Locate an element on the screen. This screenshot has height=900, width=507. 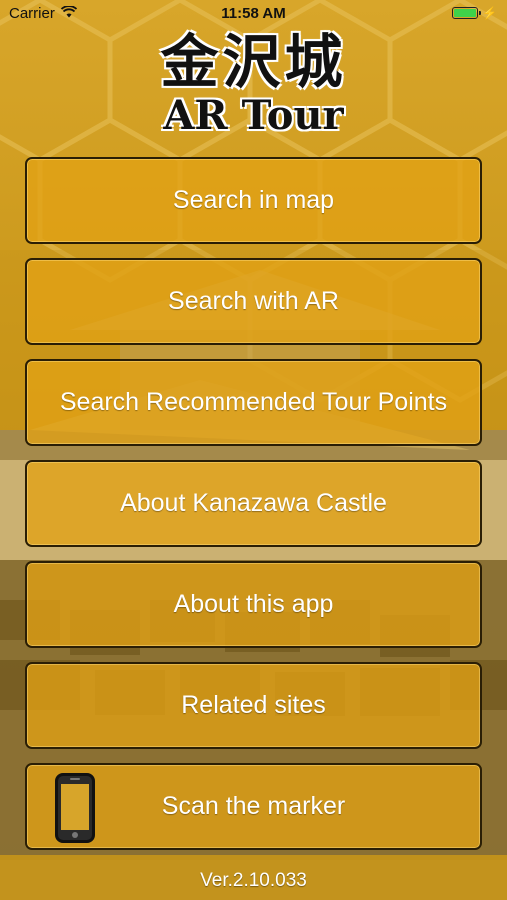
related-sites-button: Related sites is located at coordinates (253, 705).